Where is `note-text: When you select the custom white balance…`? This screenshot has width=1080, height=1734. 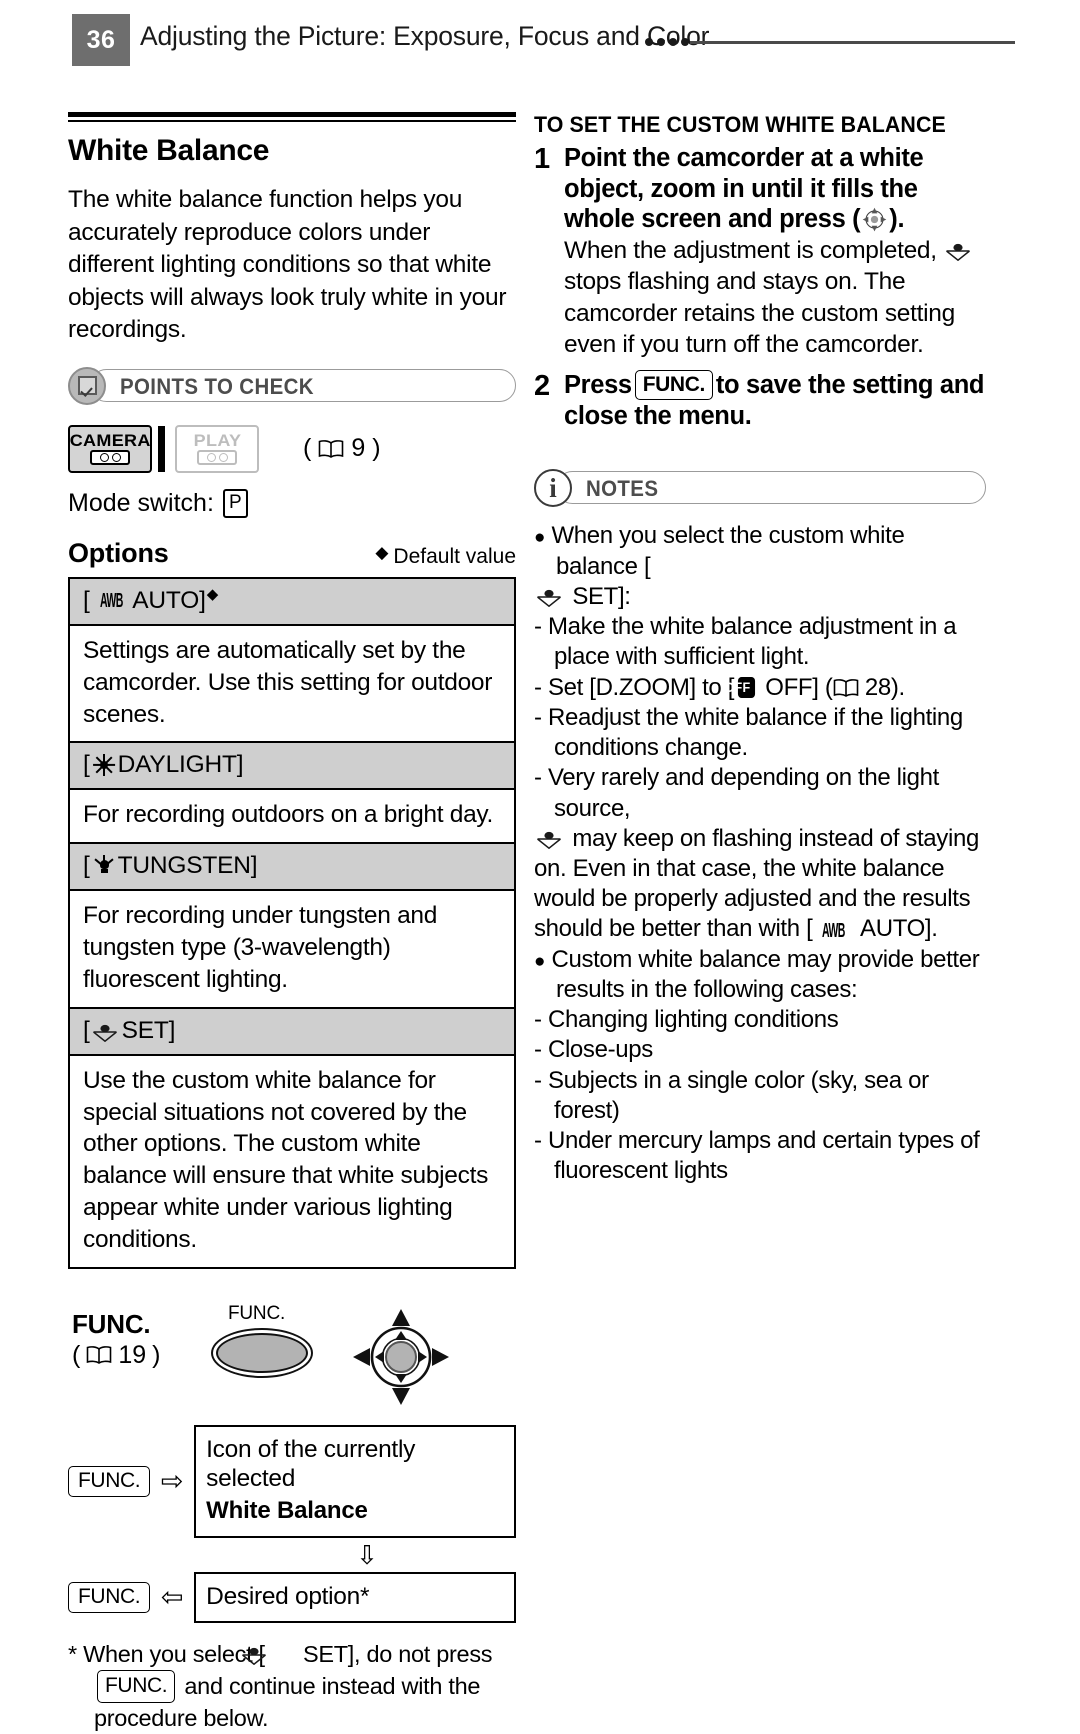 note-text: When you select the custom white balance… is located at coordinates (728, 551).